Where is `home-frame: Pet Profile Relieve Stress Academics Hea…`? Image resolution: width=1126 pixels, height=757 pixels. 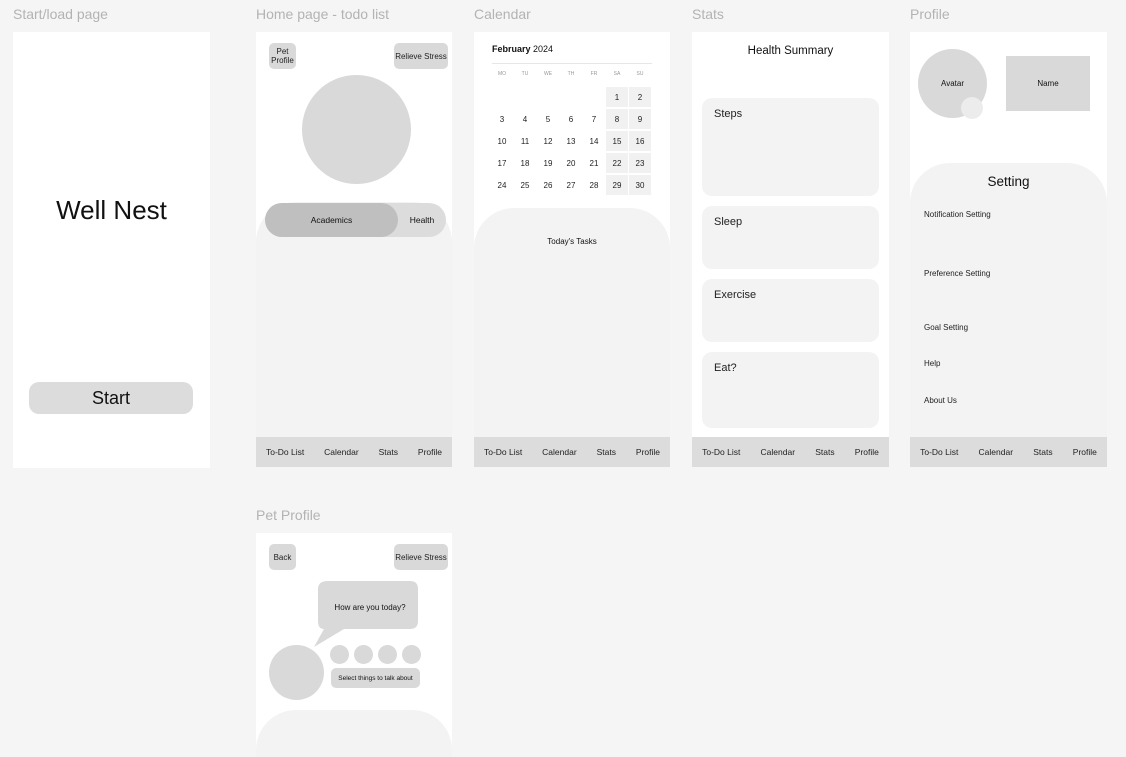
home-frame: Pet Profile Relieve Stress Academics Hea… is located at coordinates (354, 249).